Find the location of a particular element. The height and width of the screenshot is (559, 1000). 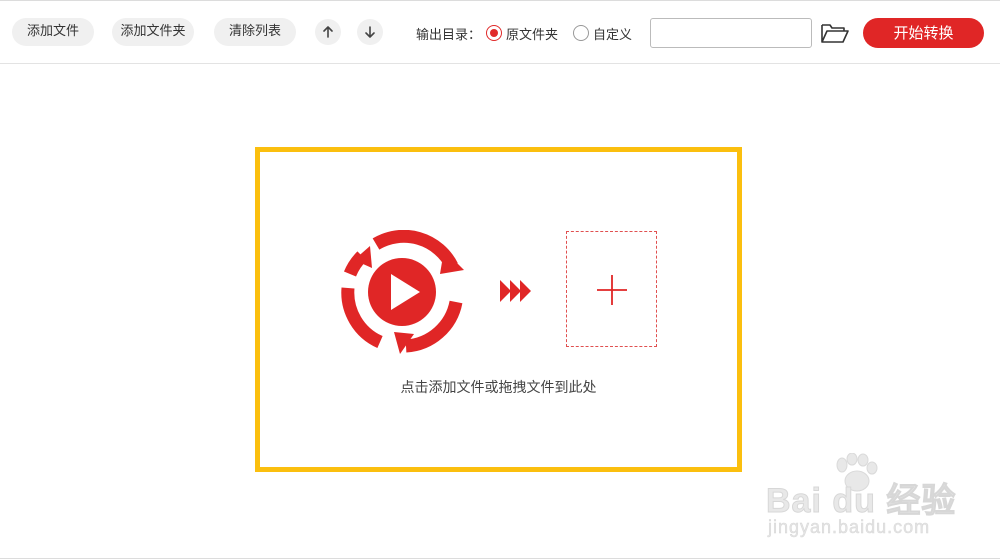

arrow-down-icon is located at coordinates (370, 32).